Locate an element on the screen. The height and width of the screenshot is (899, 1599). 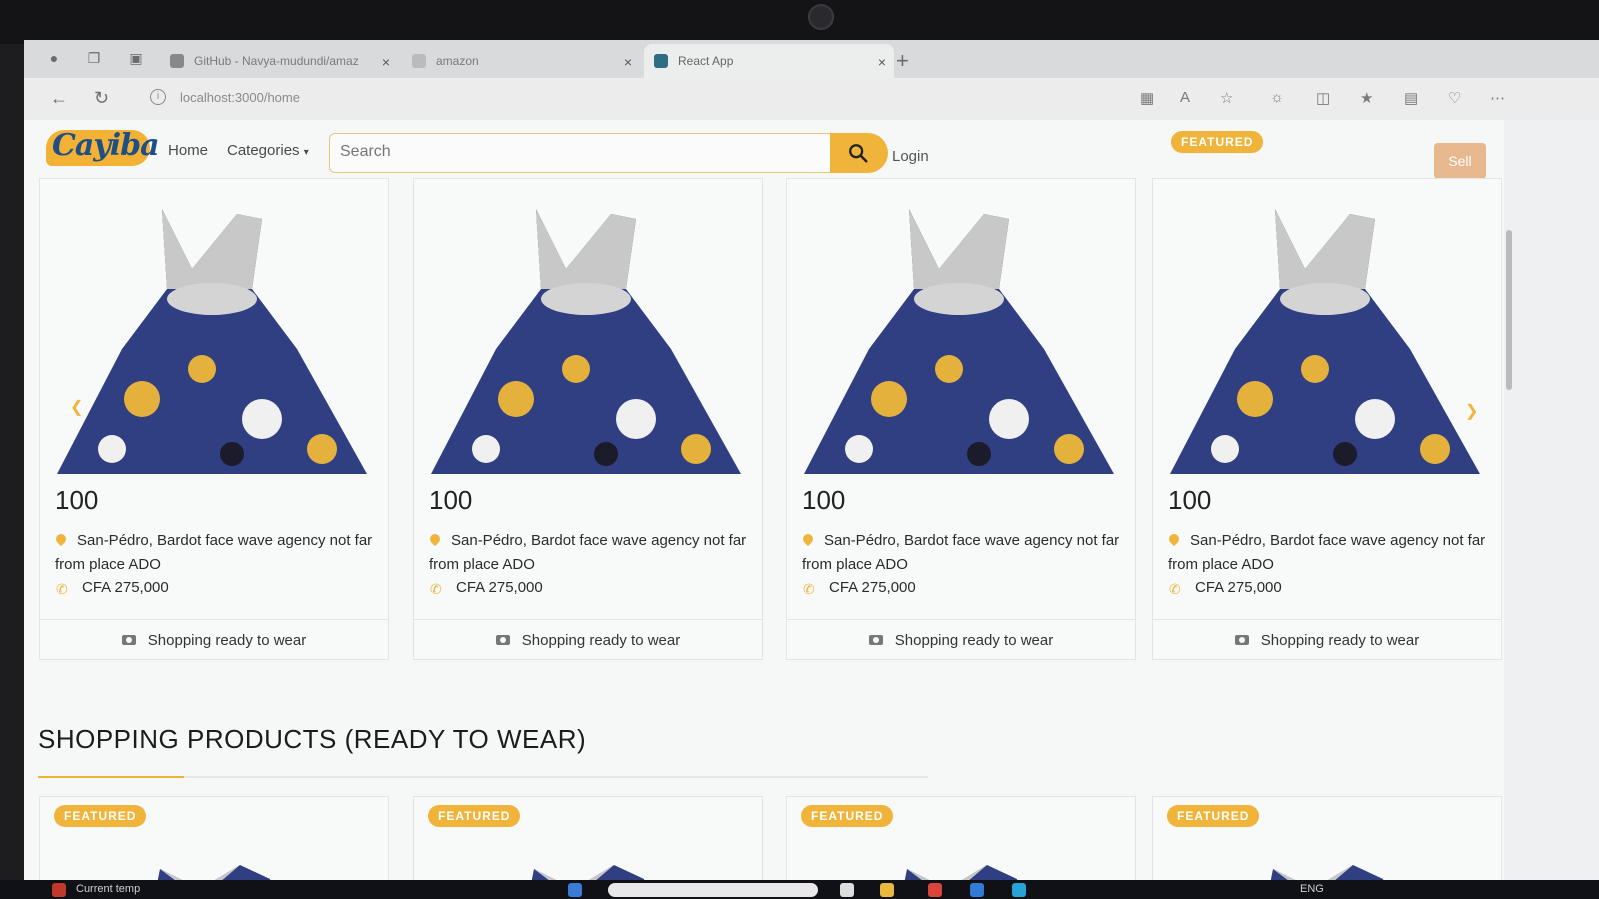
logo-text: Cayiba is located at coordinates (106, 145).